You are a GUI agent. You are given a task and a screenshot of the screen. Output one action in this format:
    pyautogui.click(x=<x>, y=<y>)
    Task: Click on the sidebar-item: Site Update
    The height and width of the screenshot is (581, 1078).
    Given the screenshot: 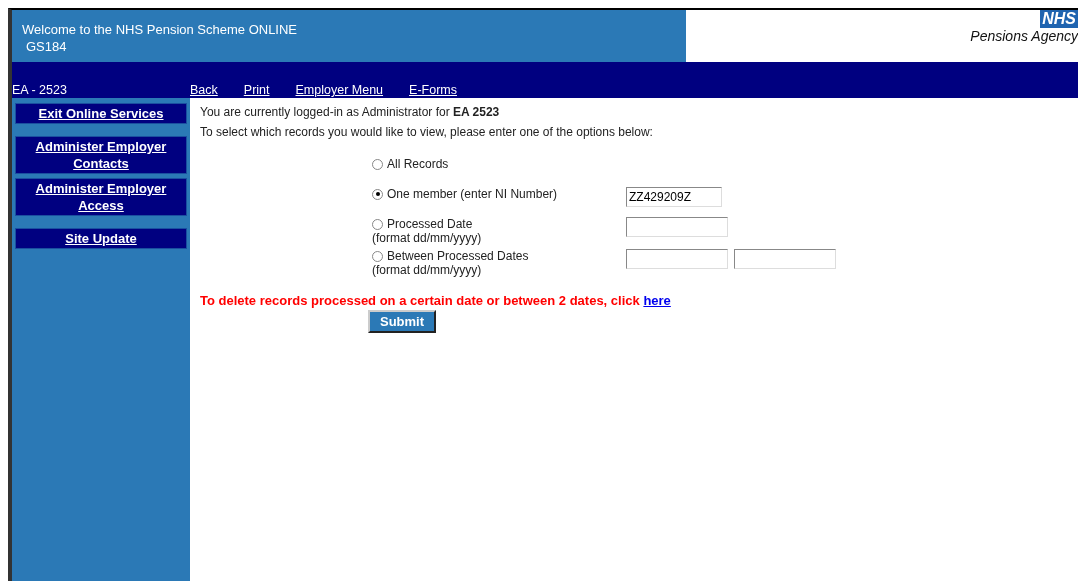 What is the action you would take?
    pyautogui.click(x=101, y=238)
    